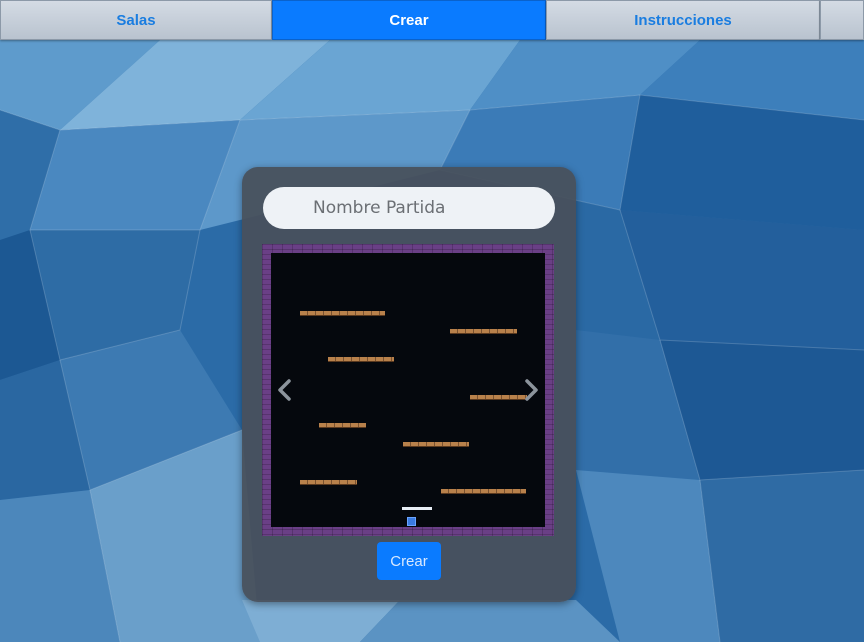 The image size is (864, 642). I want to click on spawn-marker, so click(417, 508).